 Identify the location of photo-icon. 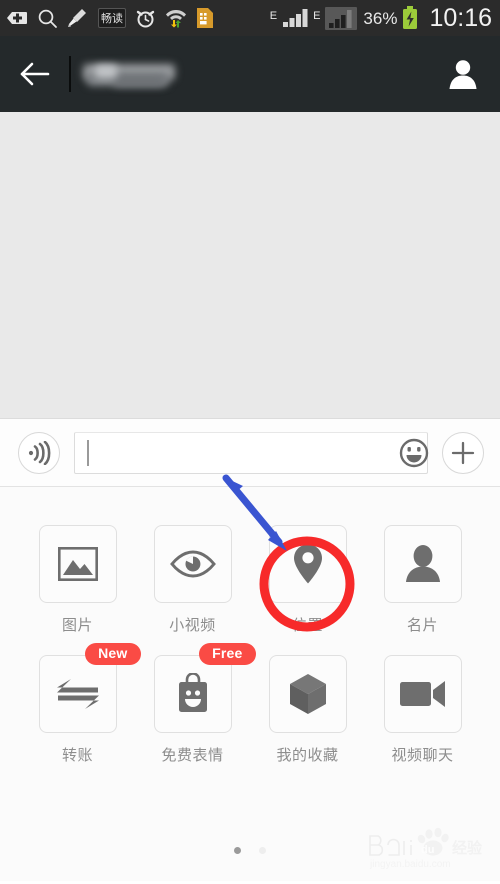
(77, 564).